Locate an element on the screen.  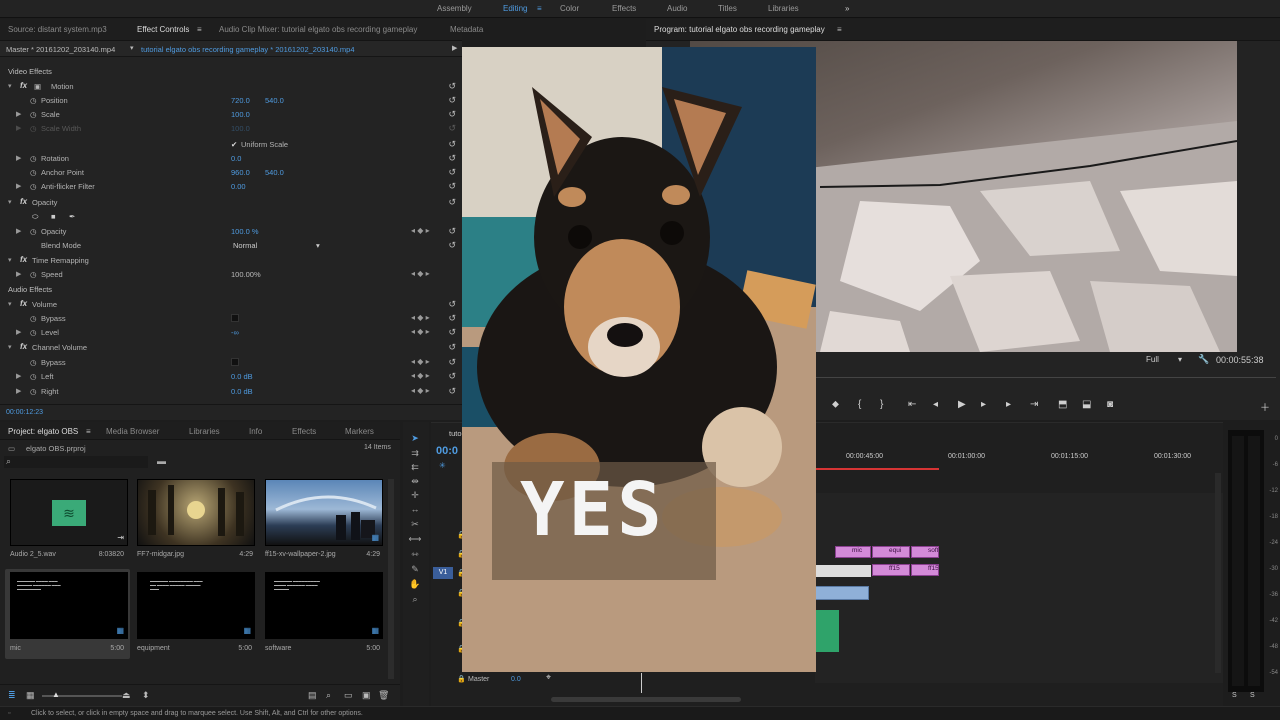
speed-value: 100.00% is located at coordinates (246, 274).